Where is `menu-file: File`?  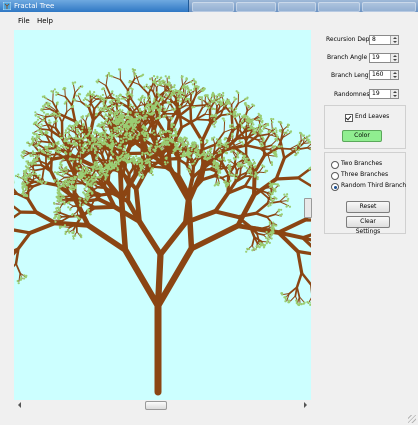 menu-file: File is located at coordinates (24, 21).